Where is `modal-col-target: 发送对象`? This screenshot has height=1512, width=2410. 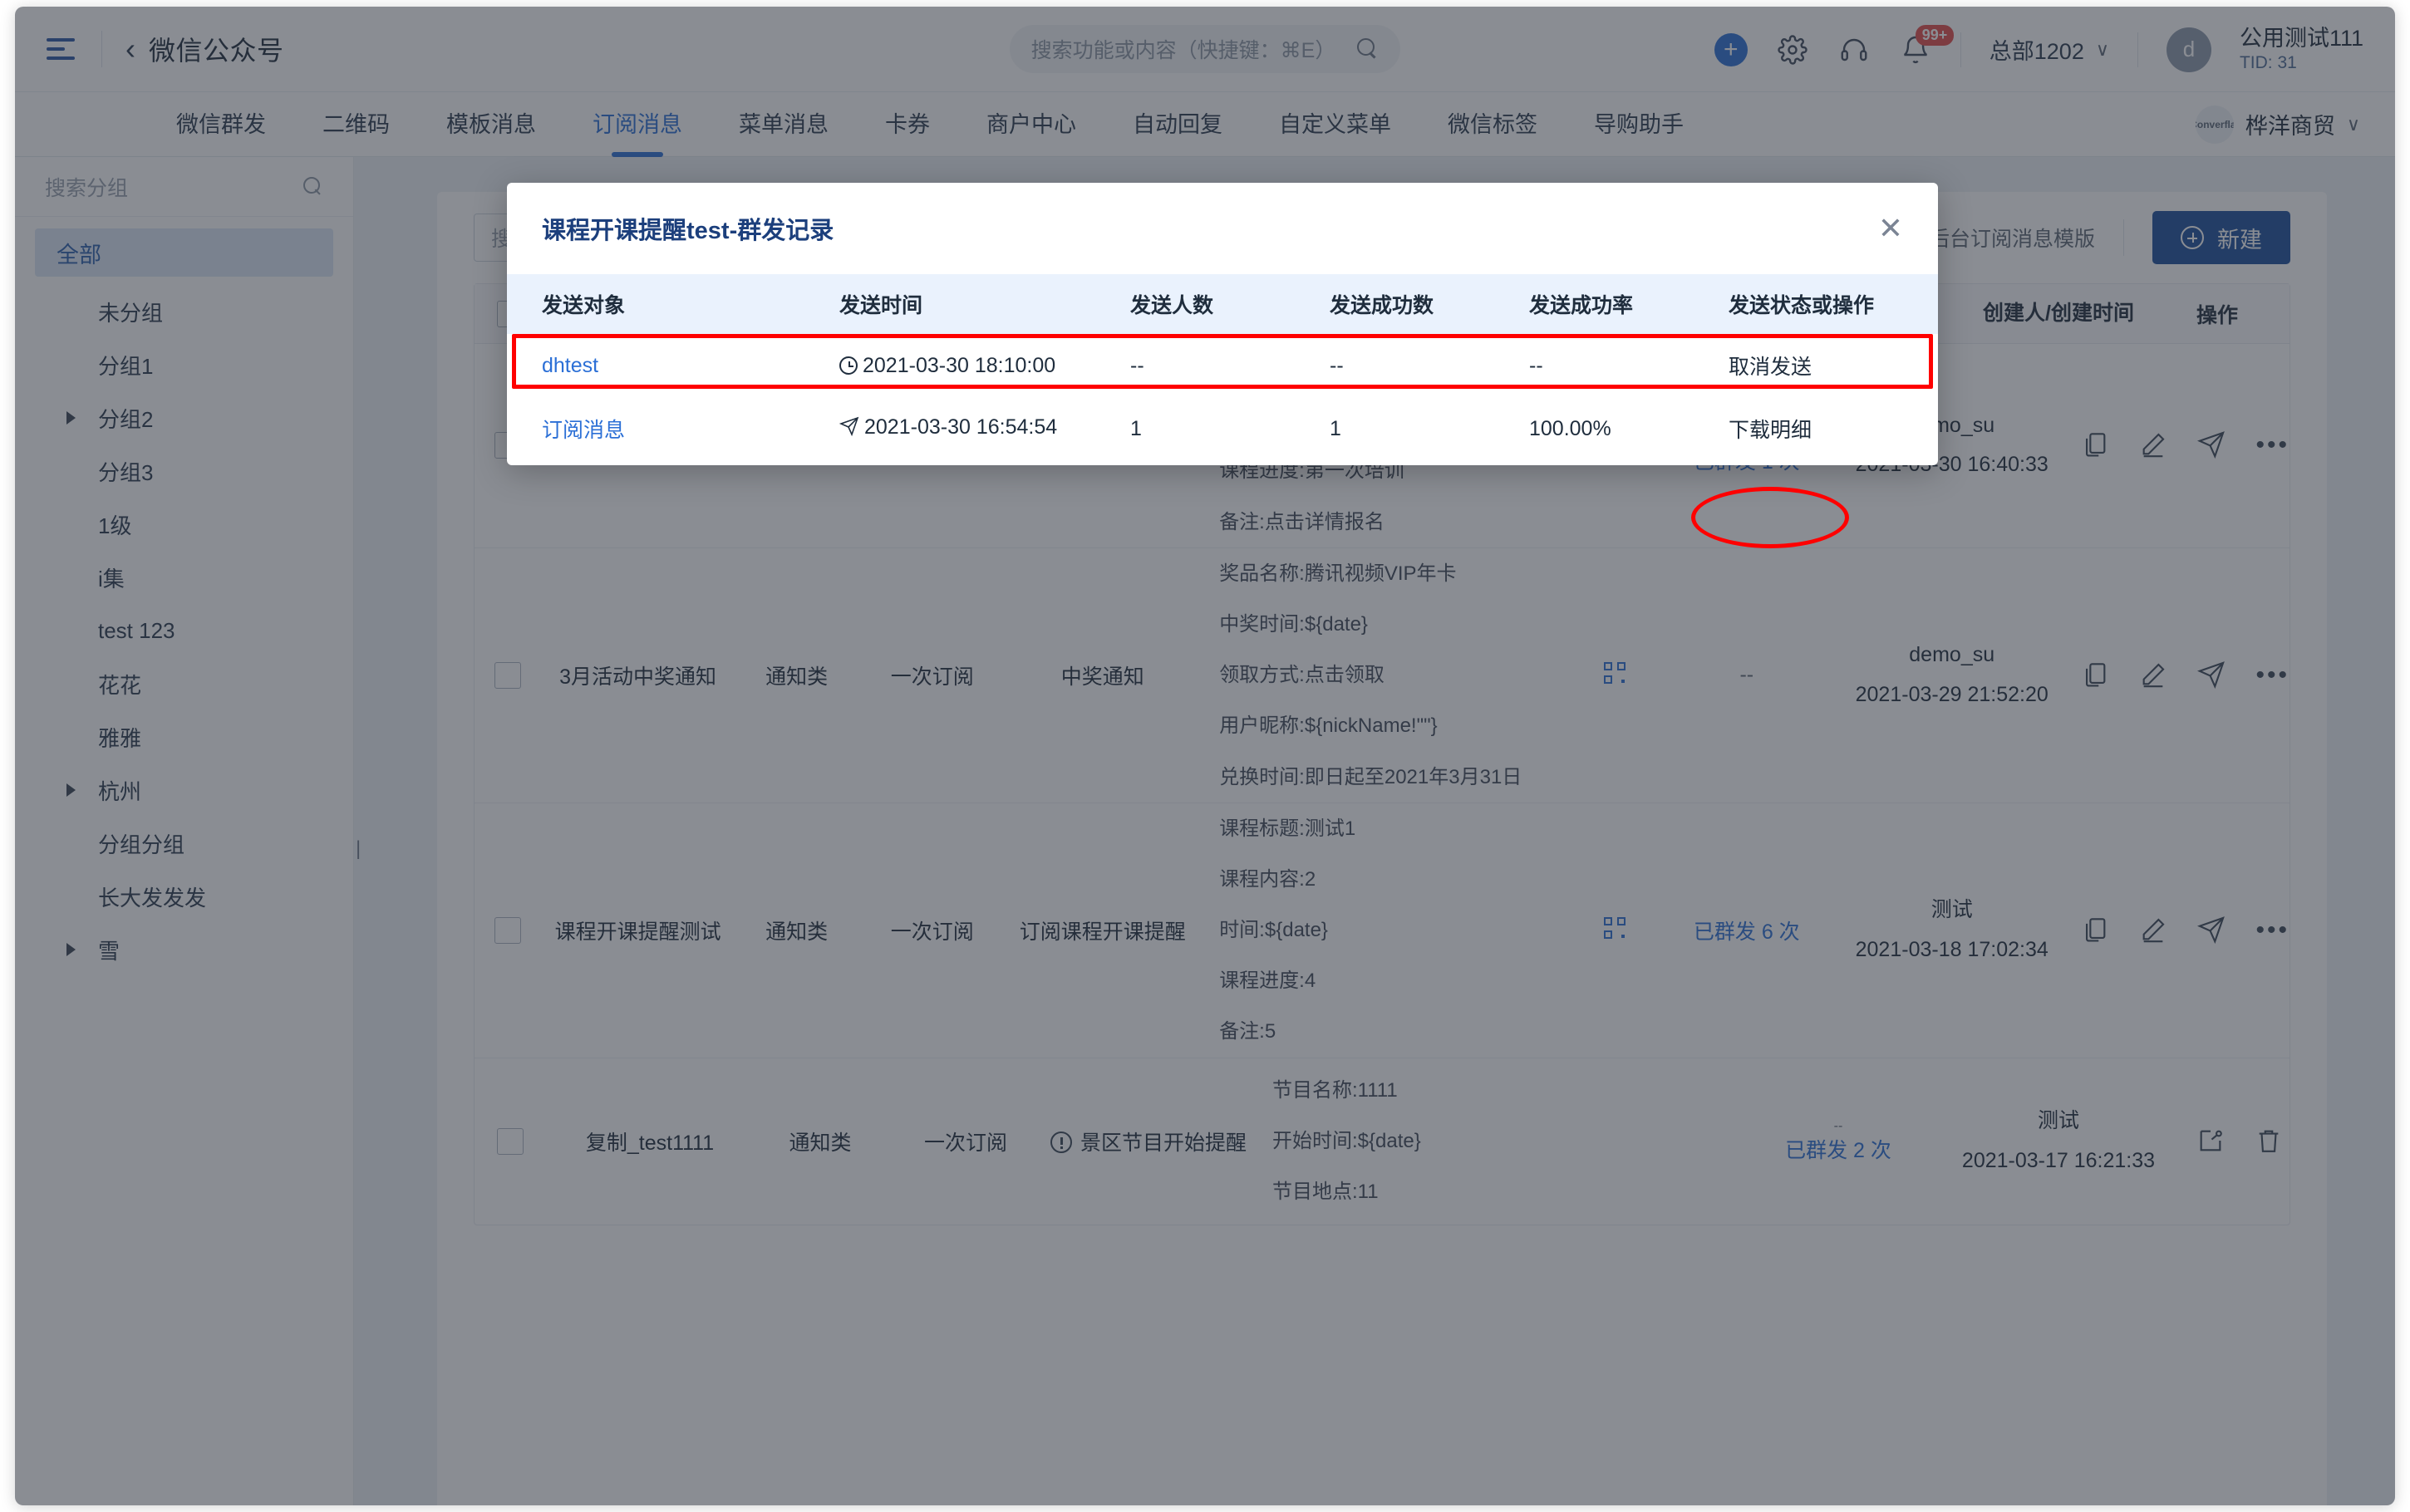 modal-col-target: 发送对象 is located at coordinates (584, 305).